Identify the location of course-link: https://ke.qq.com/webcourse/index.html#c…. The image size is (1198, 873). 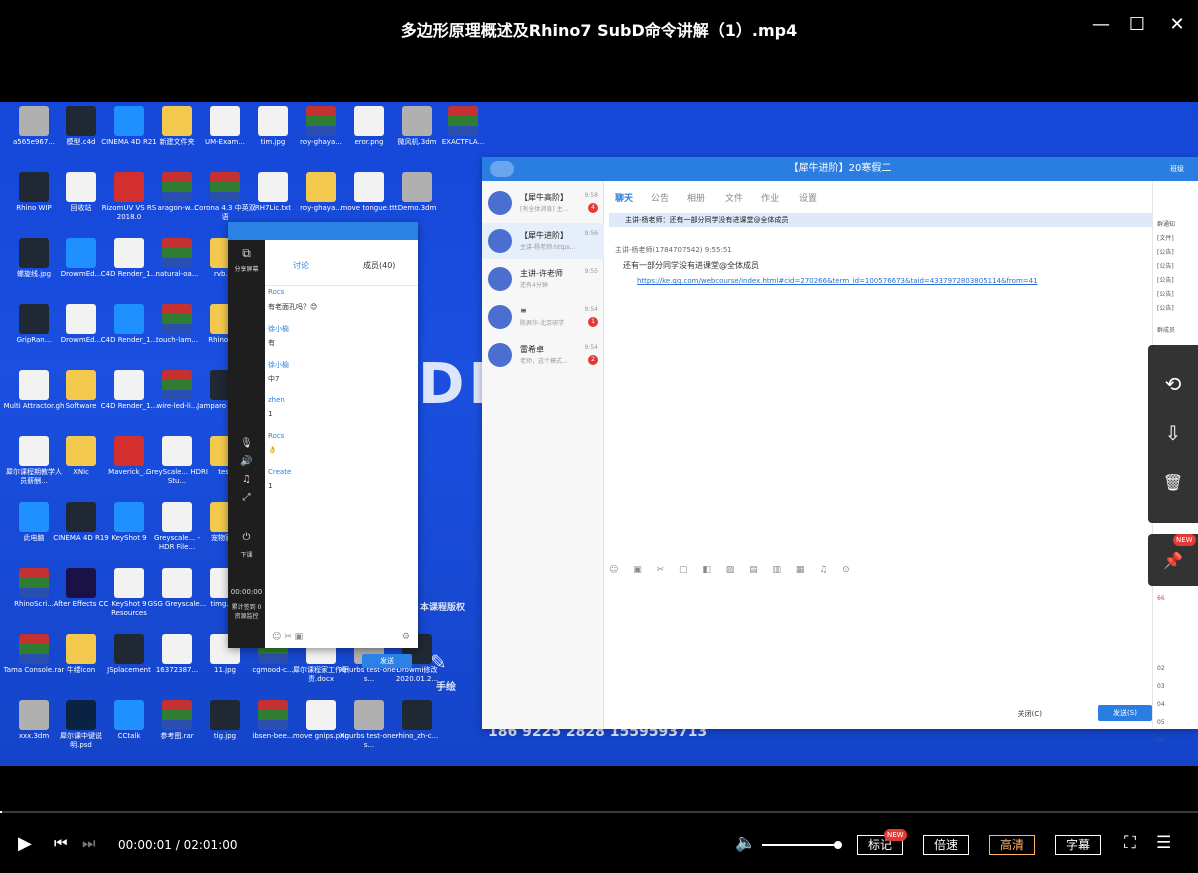
(837, 281).